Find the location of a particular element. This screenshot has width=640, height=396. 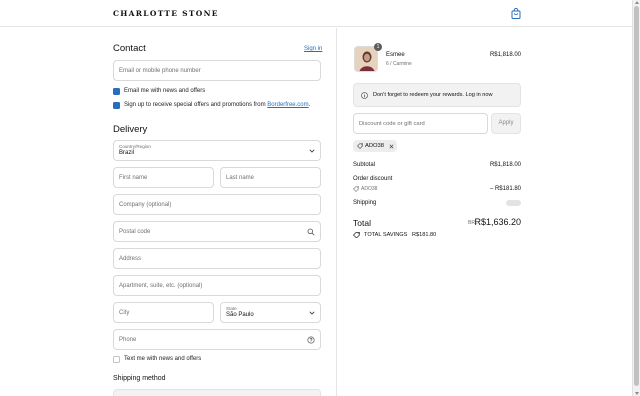

last-name-field: Last name is located at coordinates (270, 177).